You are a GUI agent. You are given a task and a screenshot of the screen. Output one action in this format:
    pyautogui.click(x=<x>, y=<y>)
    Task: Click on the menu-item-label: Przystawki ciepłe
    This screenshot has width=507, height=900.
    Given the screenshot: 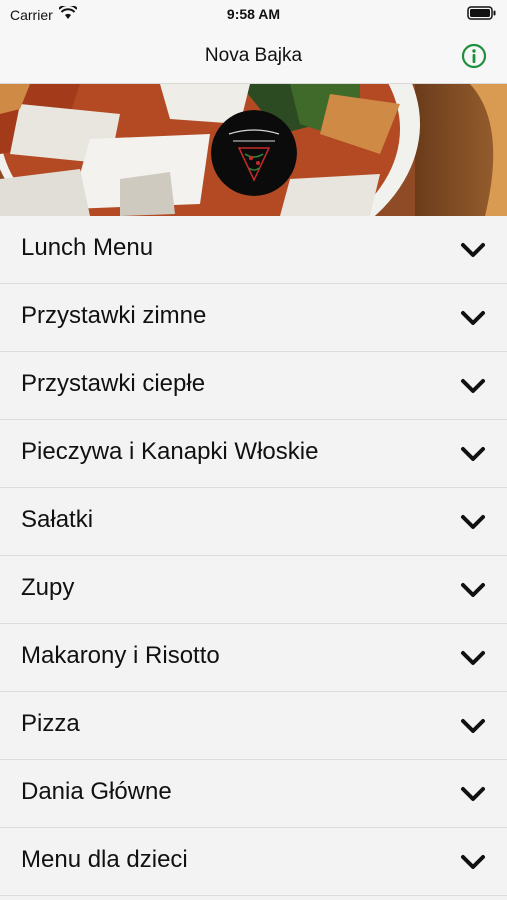 What is the action you would take?
    pyautogui.click(x=113, y=383)
    